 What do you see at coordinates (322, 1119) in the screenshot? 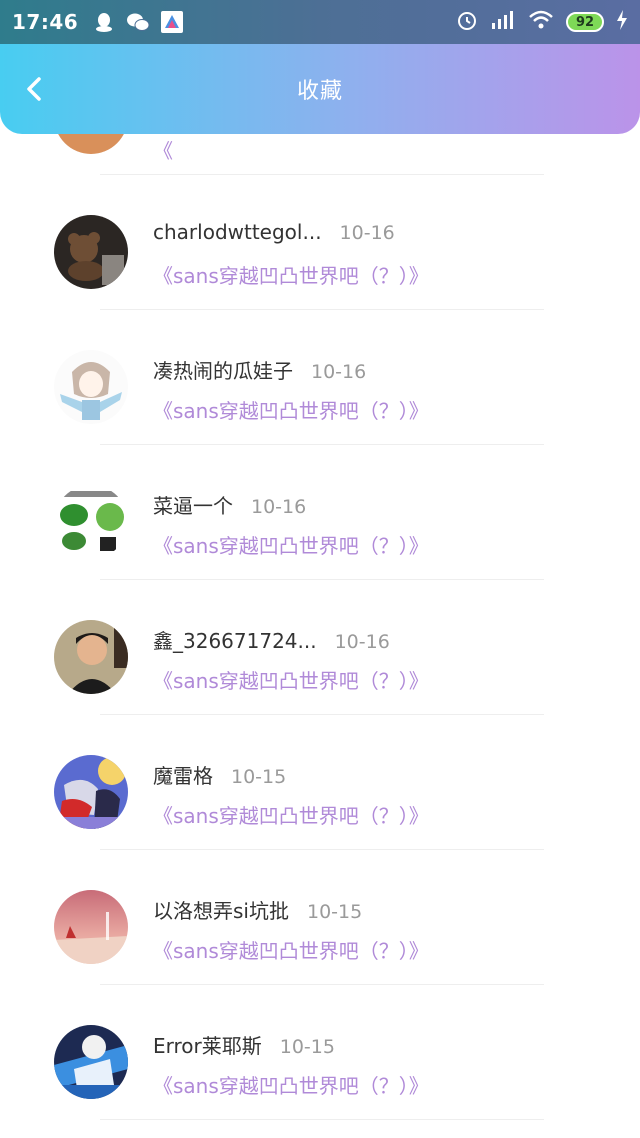
I see `divider` at bounding box center [322, 1119].